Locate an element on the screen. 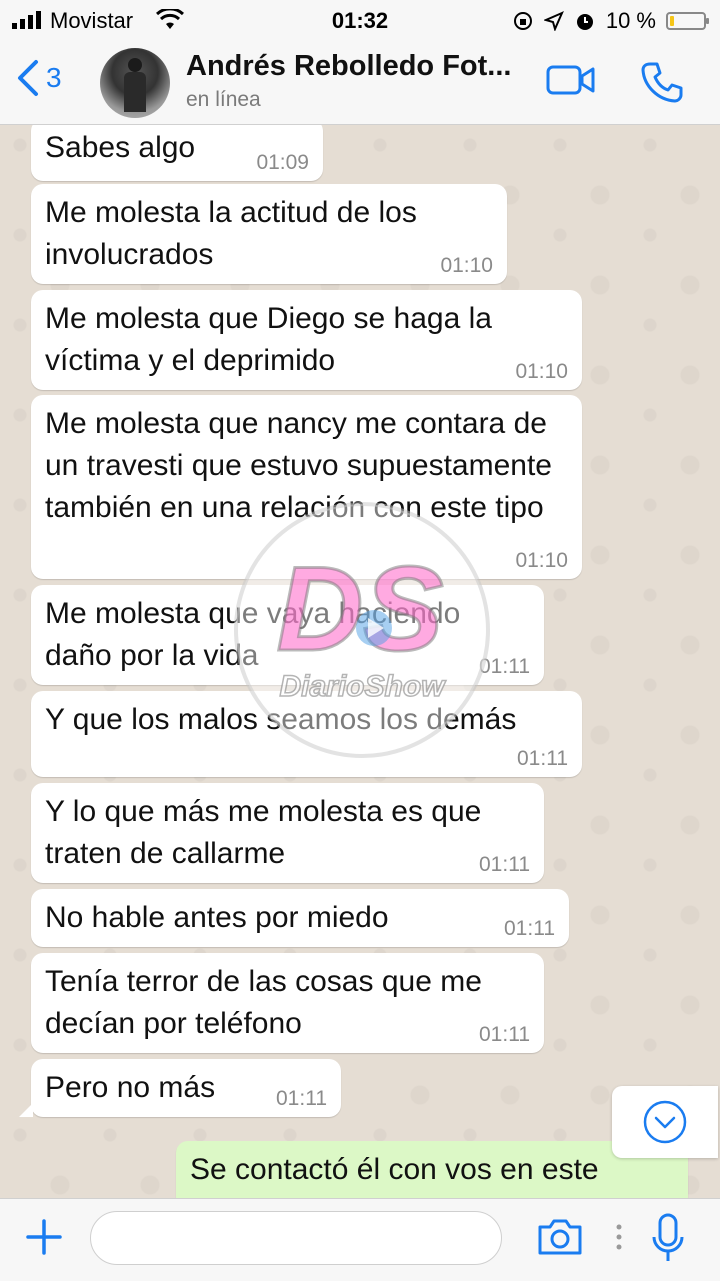 The height and width of the screenshot is (1281, 720). status-bar: Movistar 01:32 10 % is located at coordinates (360, 20).